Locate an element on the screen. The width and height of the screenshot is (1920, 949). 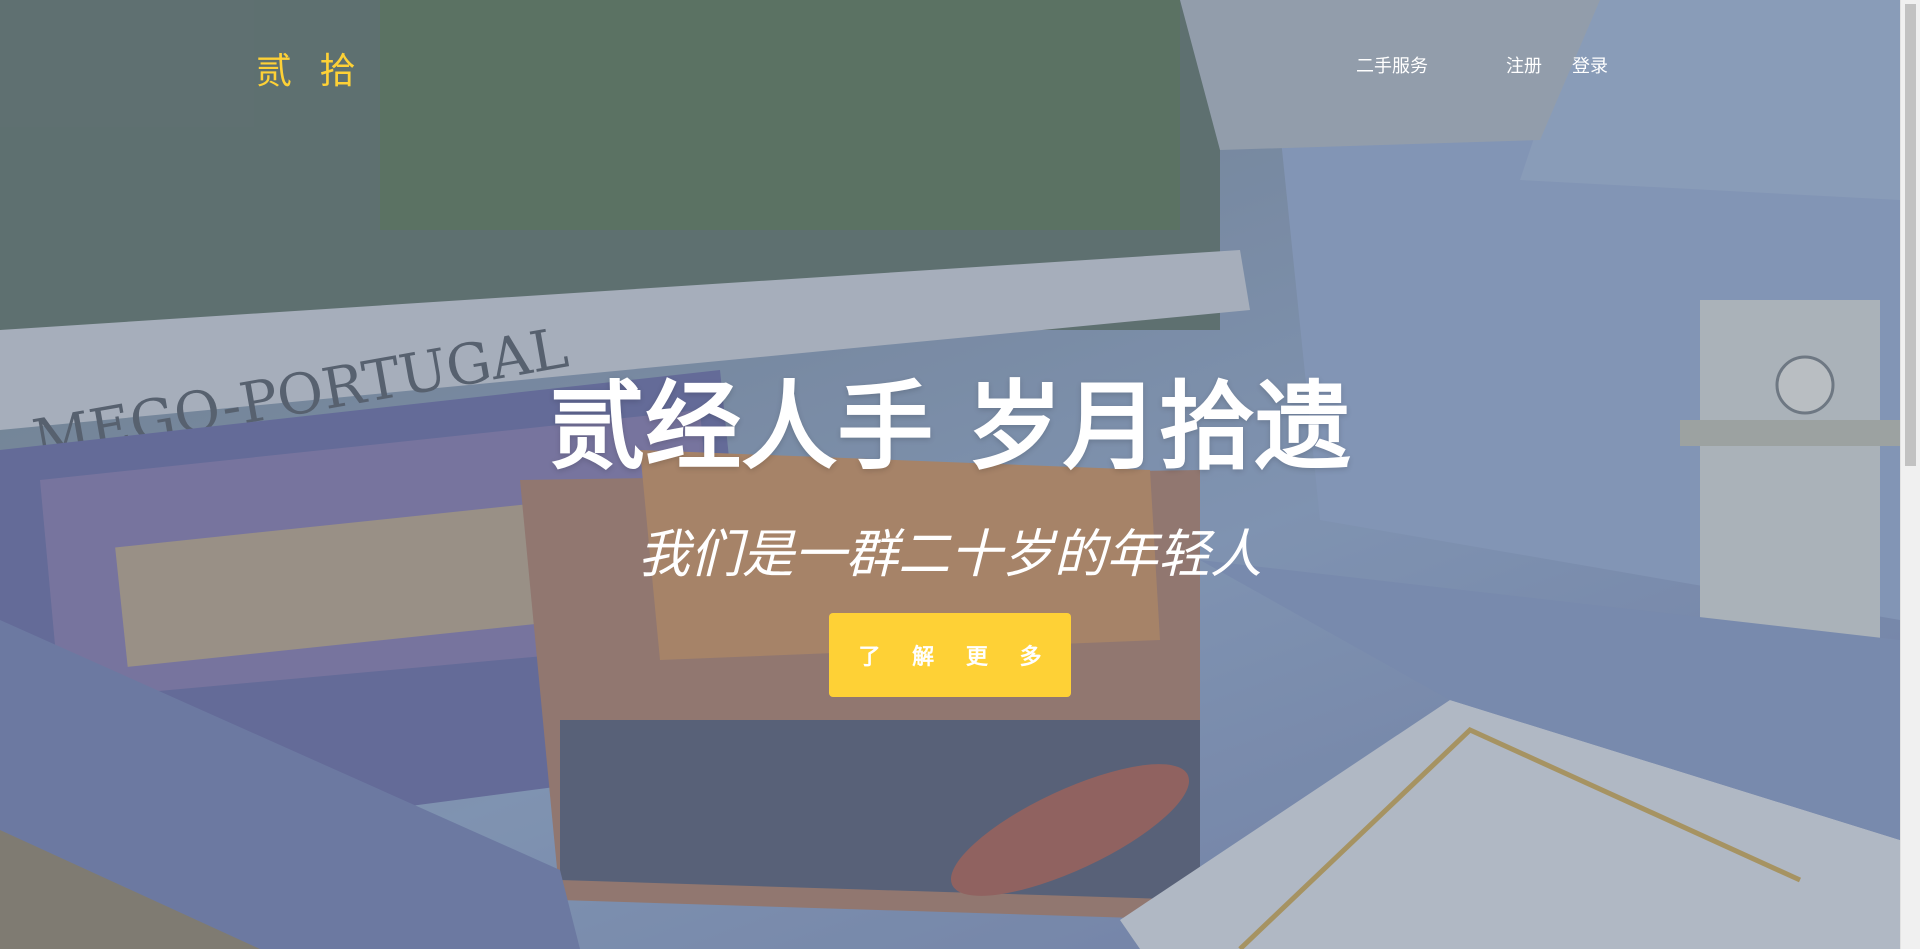
vertical-scrollbar is located at coordinates (1910, 474).